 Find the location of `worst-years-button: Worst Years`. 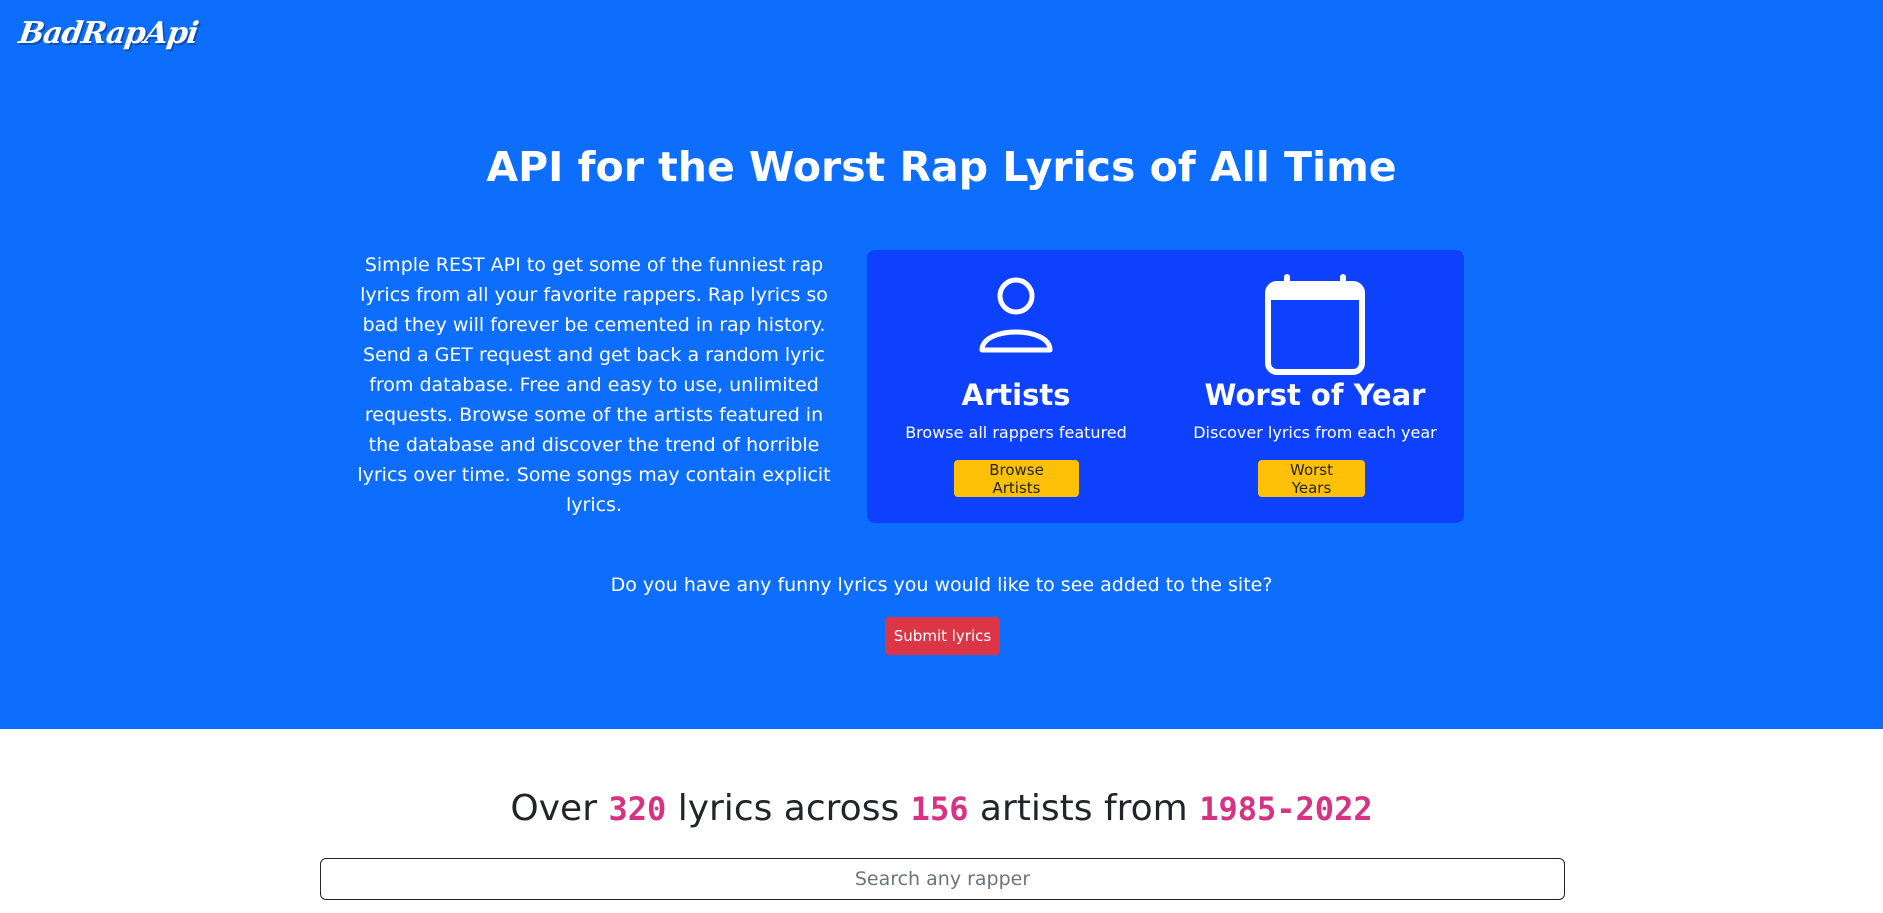

worst-years-button: Worst Years is located at coordinates (1311, 478).